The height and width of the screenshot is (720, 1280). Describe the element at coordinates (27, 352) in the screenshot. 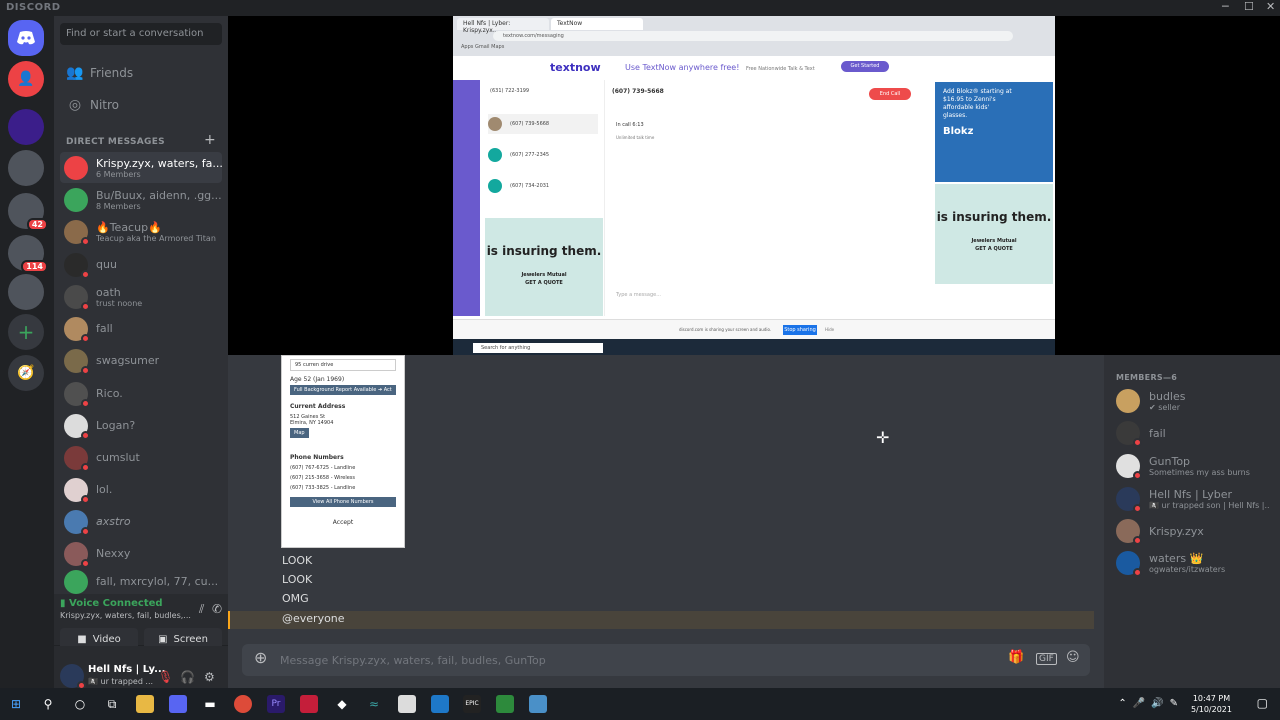

I see `server-list: 👤 42 114 + 🧭` at that location.